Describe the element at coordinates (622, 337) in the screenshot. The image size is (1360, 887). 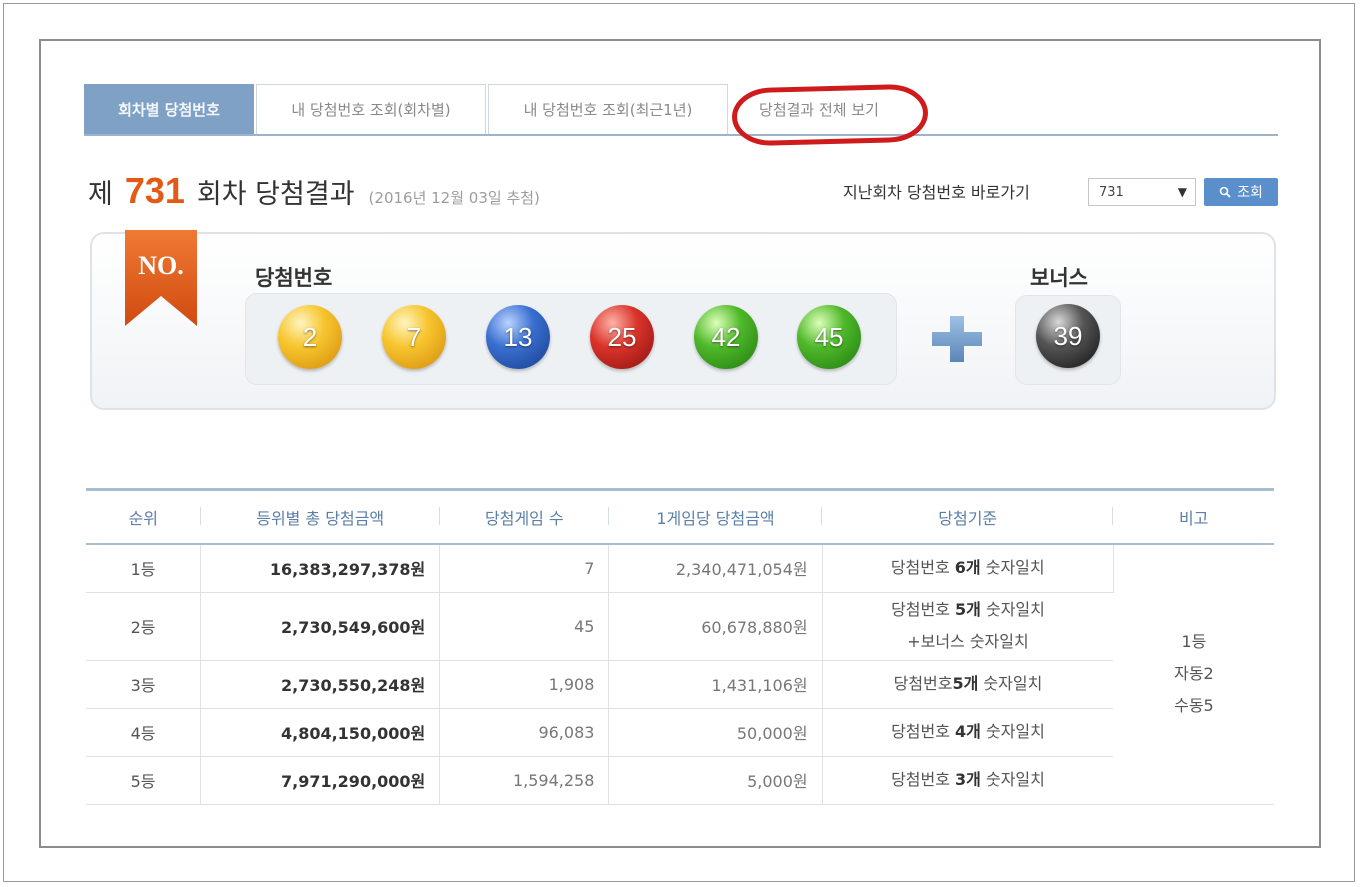
I see `winning-ball: 25` at that location.